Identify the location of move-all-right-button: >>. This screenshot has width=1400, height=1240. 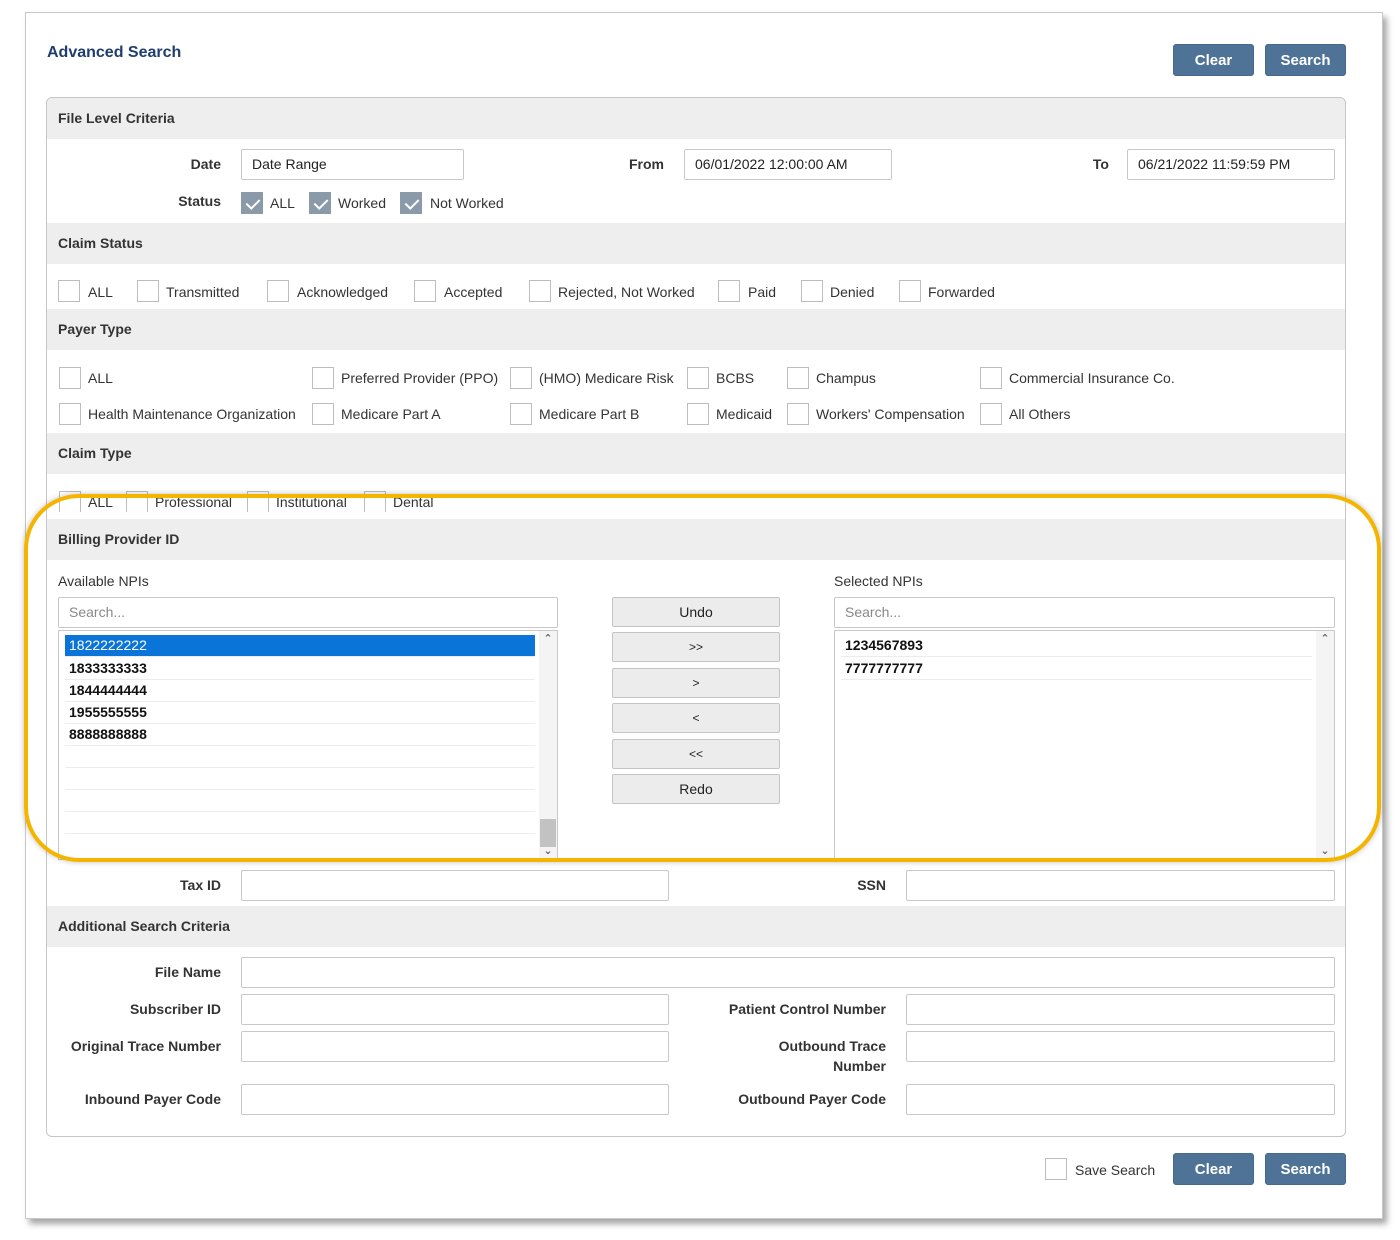
(696, 647).